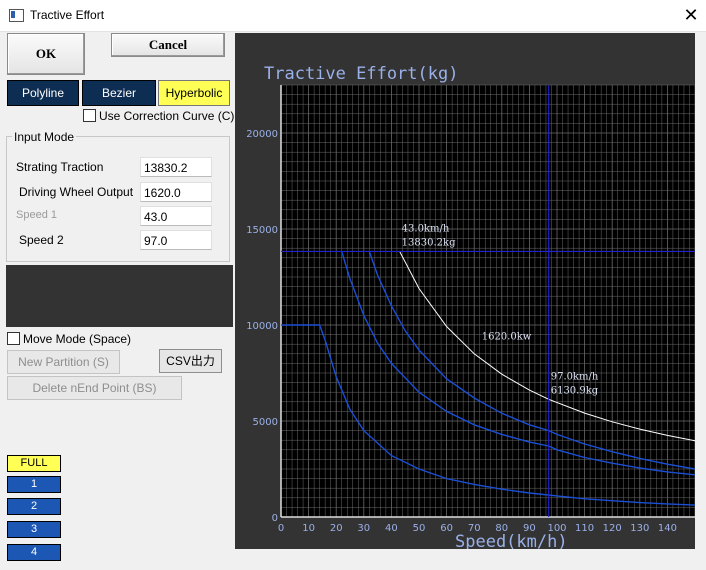 This screenshot has height=570, width=706. I want to click on level-full-button: FULL, so click(34, 463).